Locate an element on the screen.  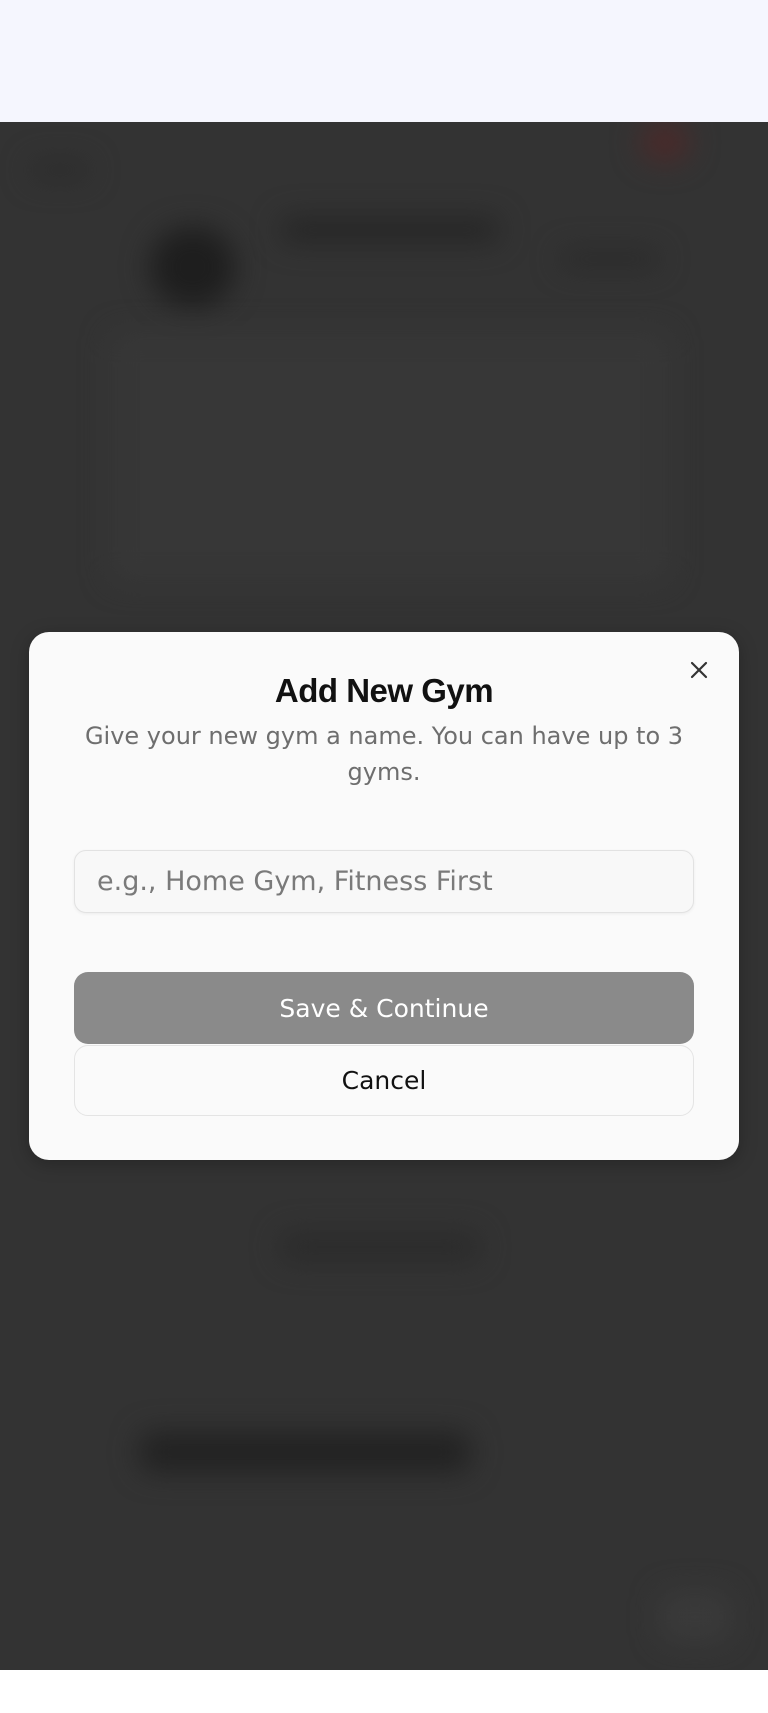
bottom-safe-area is located at coordinates (384, 1691).